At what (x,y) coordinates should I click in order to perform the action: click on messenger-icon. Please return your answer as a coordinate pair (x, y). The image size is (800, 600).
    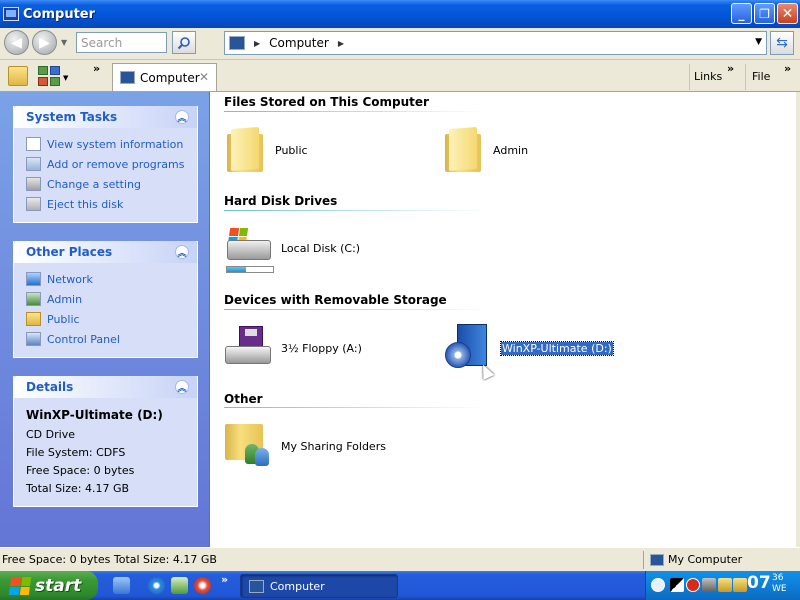
    Looking at the image, I should click on (202, 585).